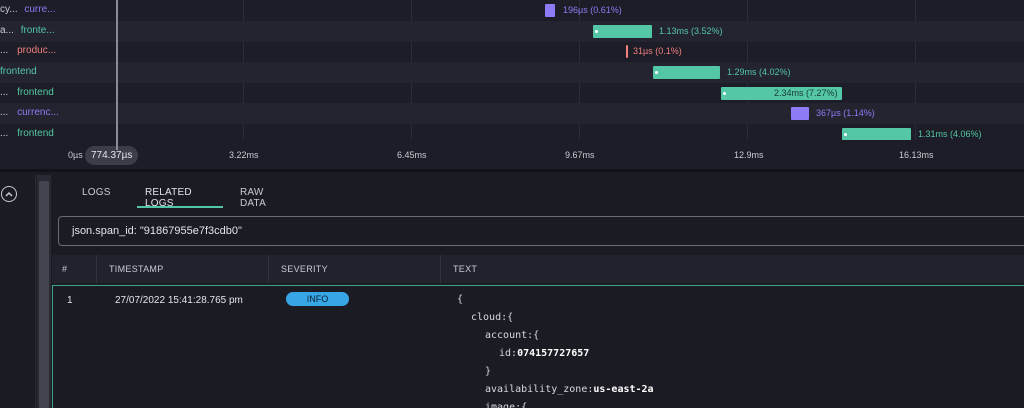  Describe the element at coordinates (117, 75) in the screenshot. I see `time-cursor-line` at that location.